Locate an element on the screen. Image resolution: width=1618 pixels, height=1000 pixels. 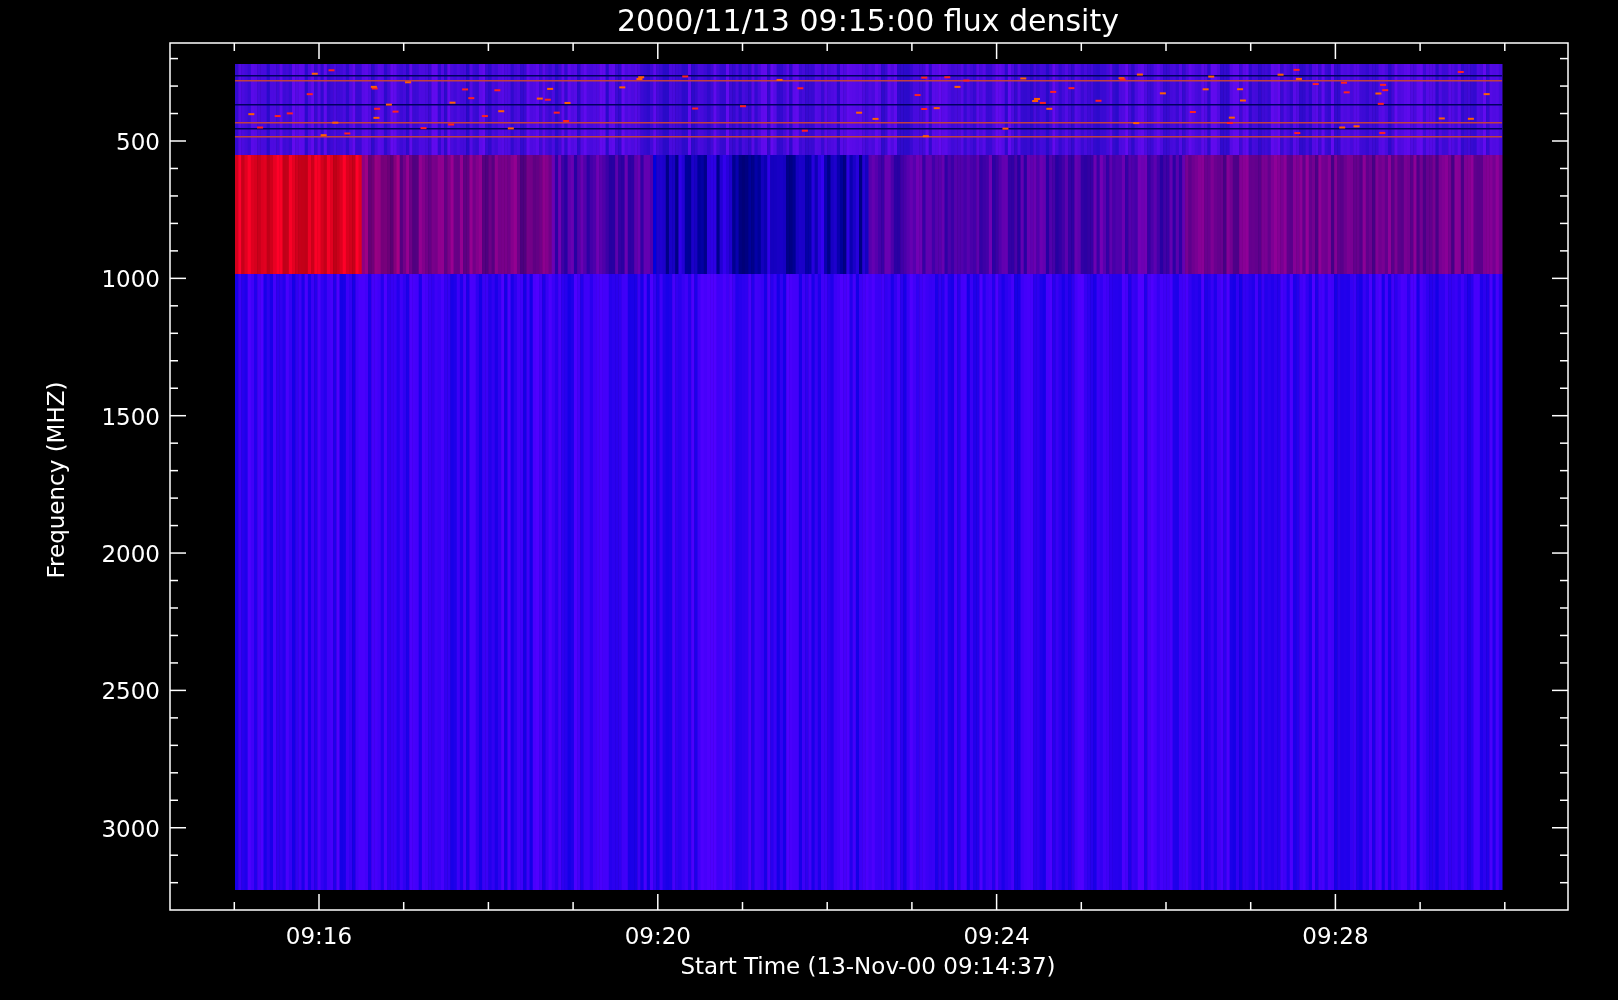
y-tick-label: 1000 is located at coordinates (130, 279).